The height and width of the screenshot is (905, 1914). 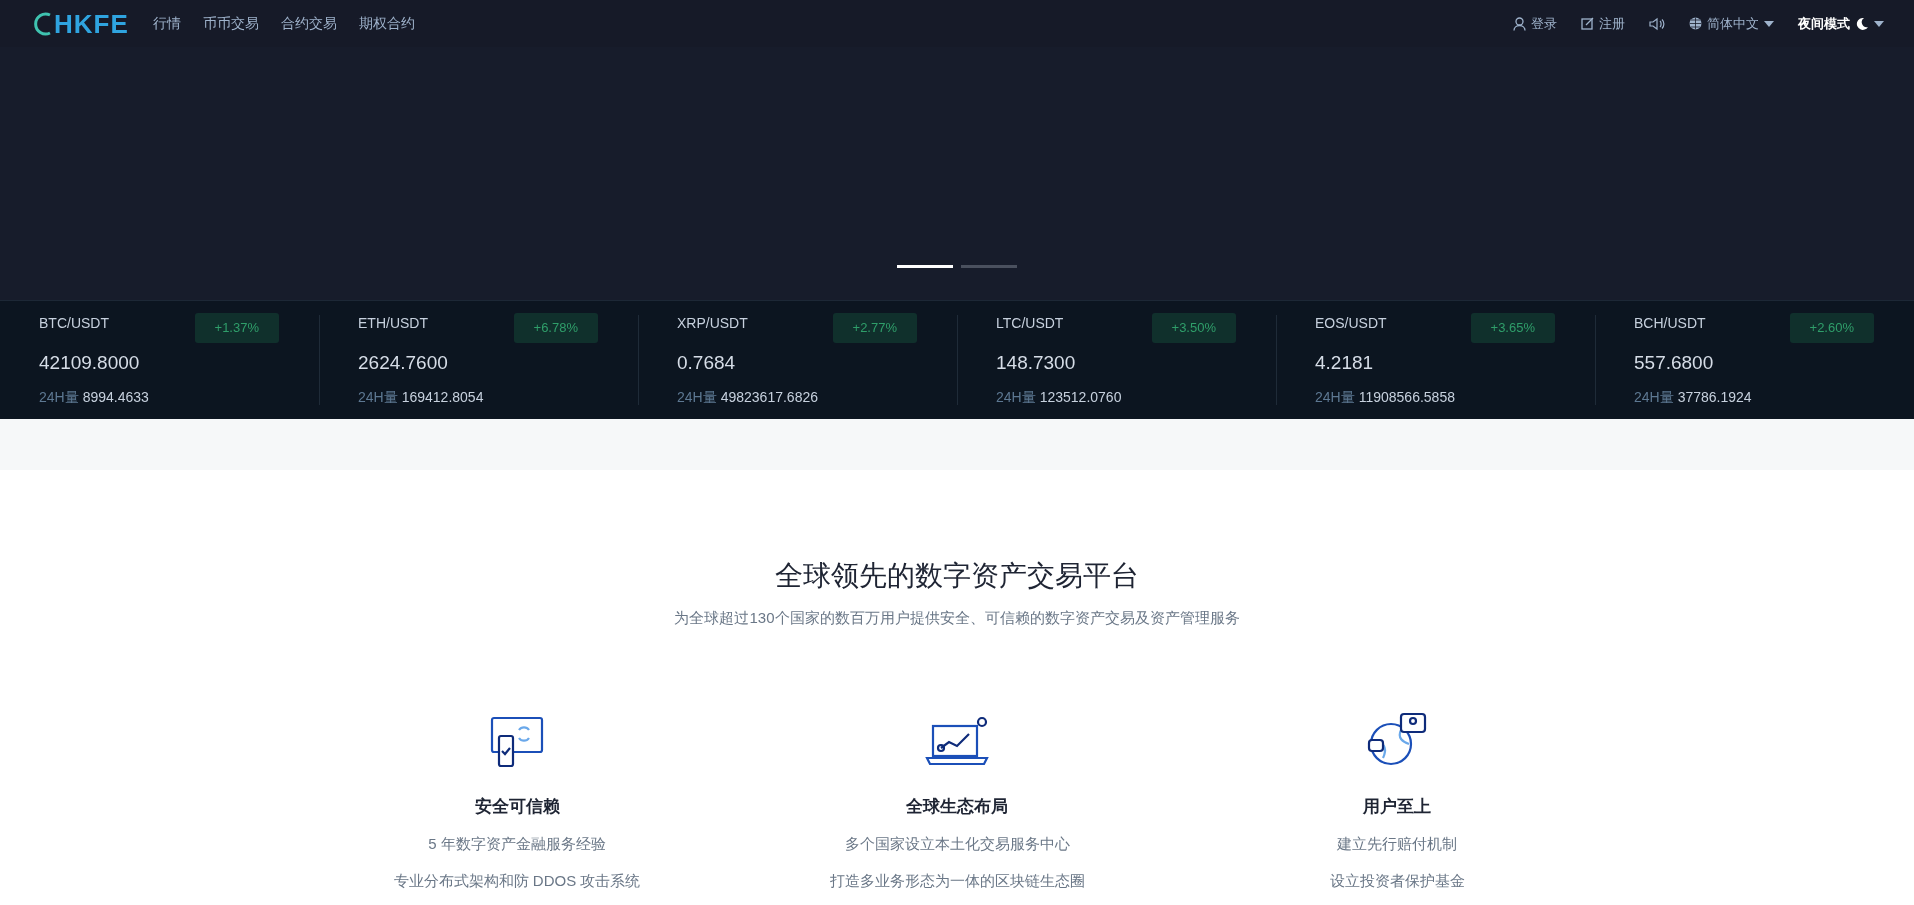 I want to click on logo: HKFE, so click(x=91, y=23).